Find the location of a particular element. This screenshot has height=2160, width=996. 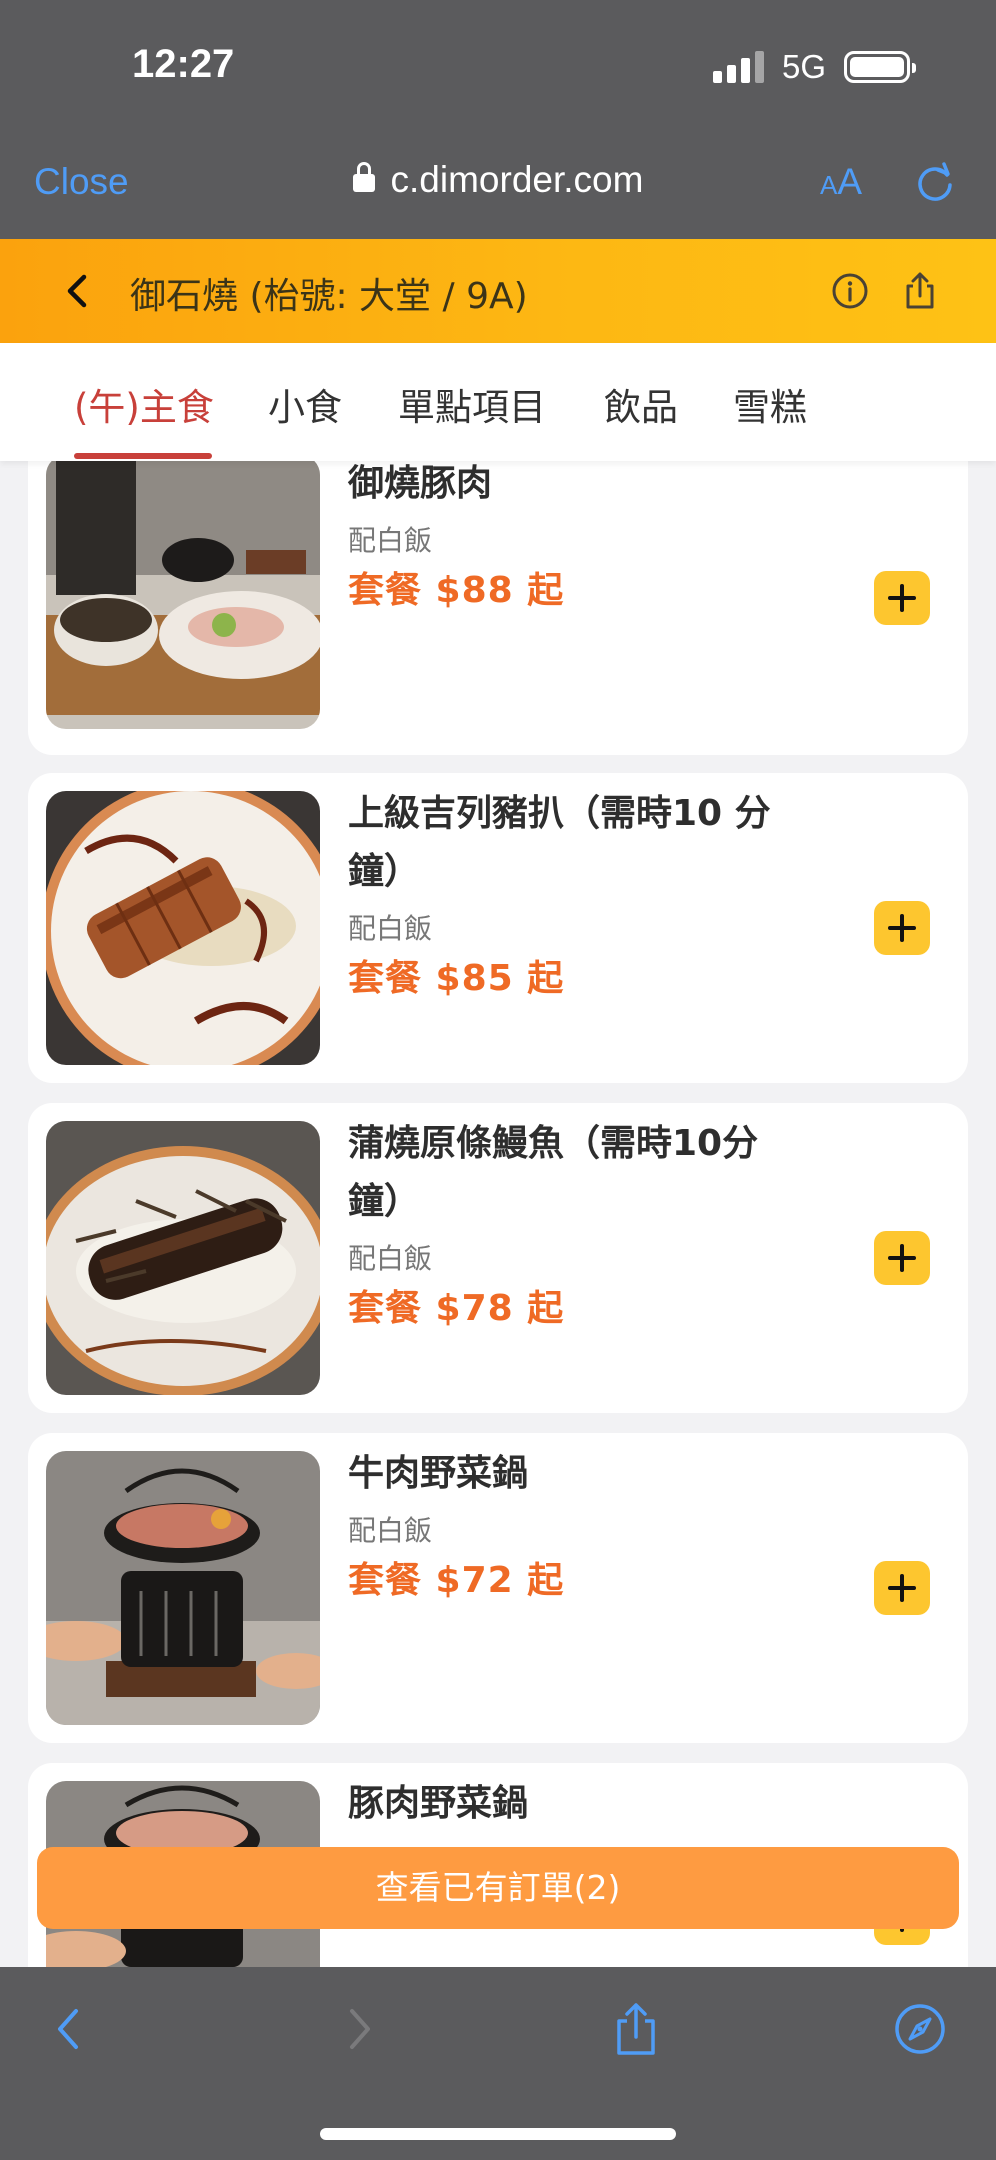

signal-icon is located at coordinates (738, 67).